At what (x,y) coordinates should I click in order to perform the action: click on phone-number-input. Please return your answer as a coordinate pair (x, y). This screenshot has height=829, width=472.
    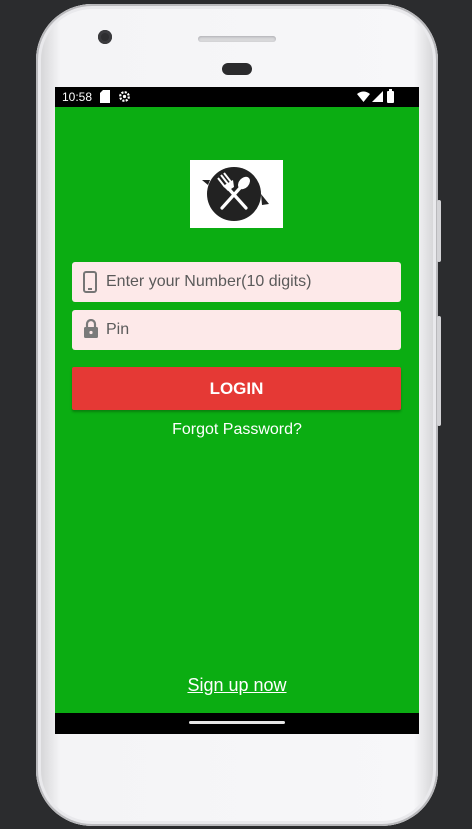
    Looking at the image, I should click on (248, 282).